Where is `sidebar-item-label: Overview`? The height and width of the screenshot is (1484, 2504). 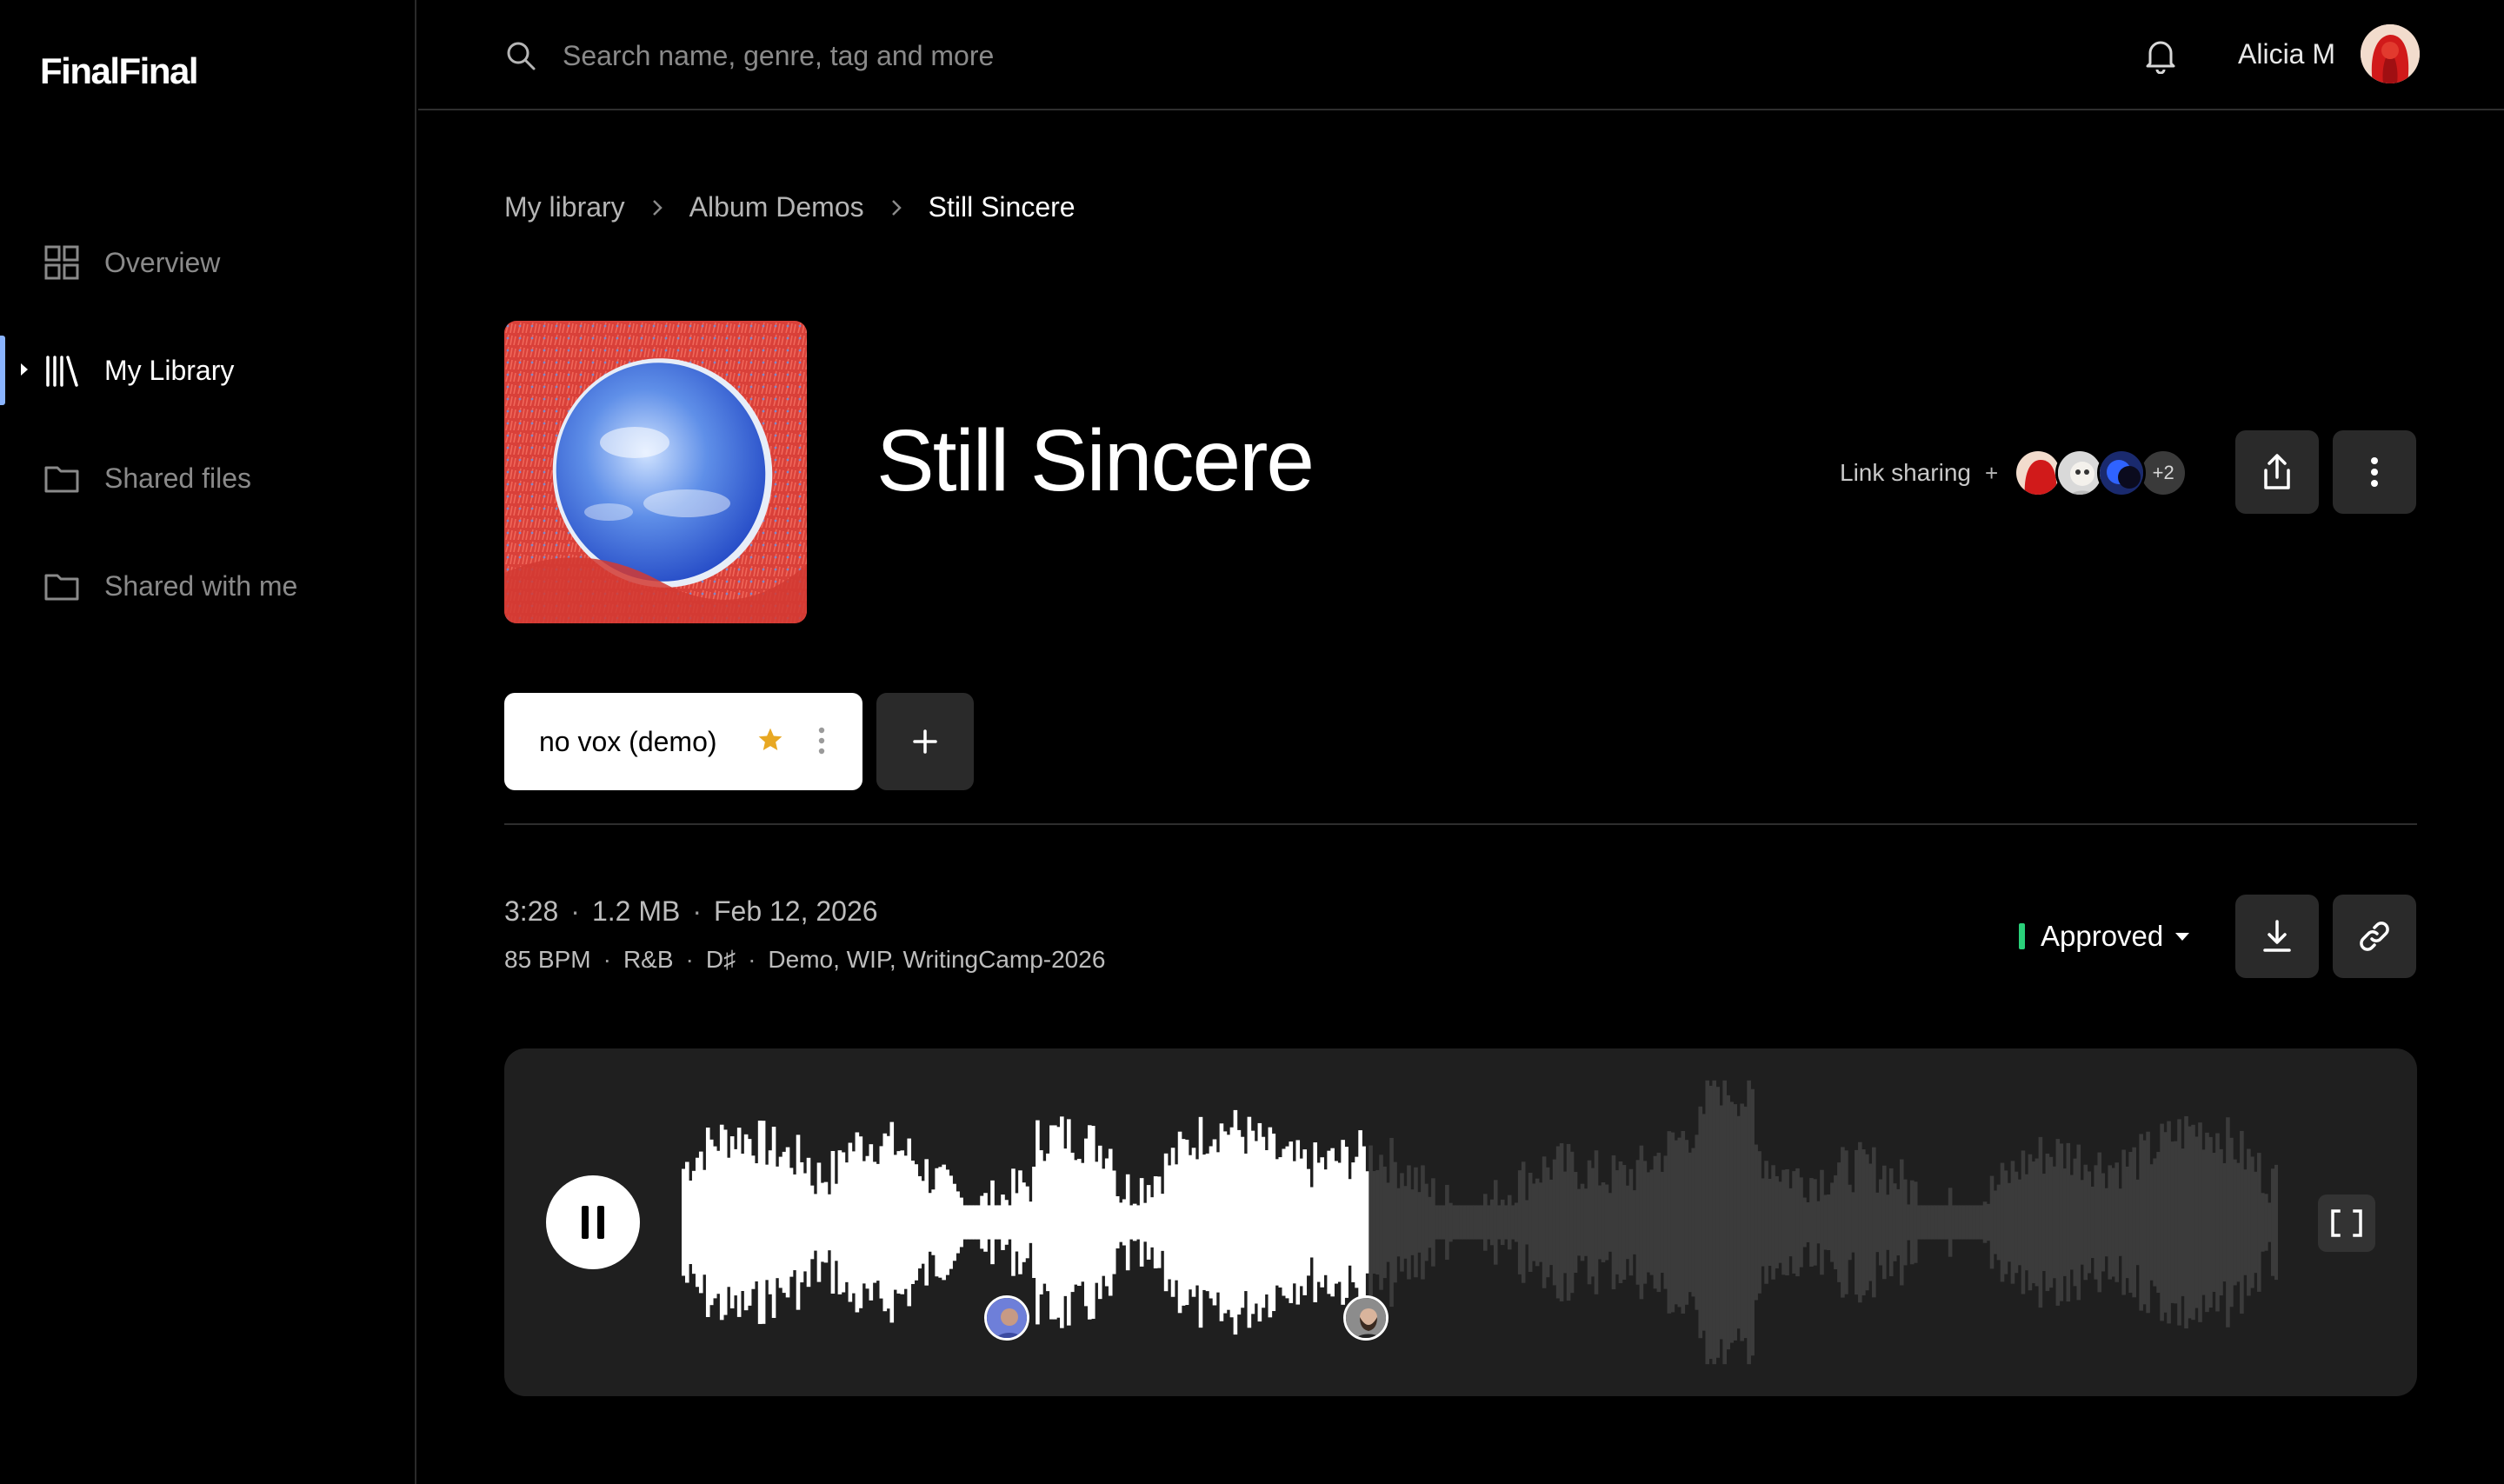
sidebar-item-label: Overview is located at coordinates (163, 262).